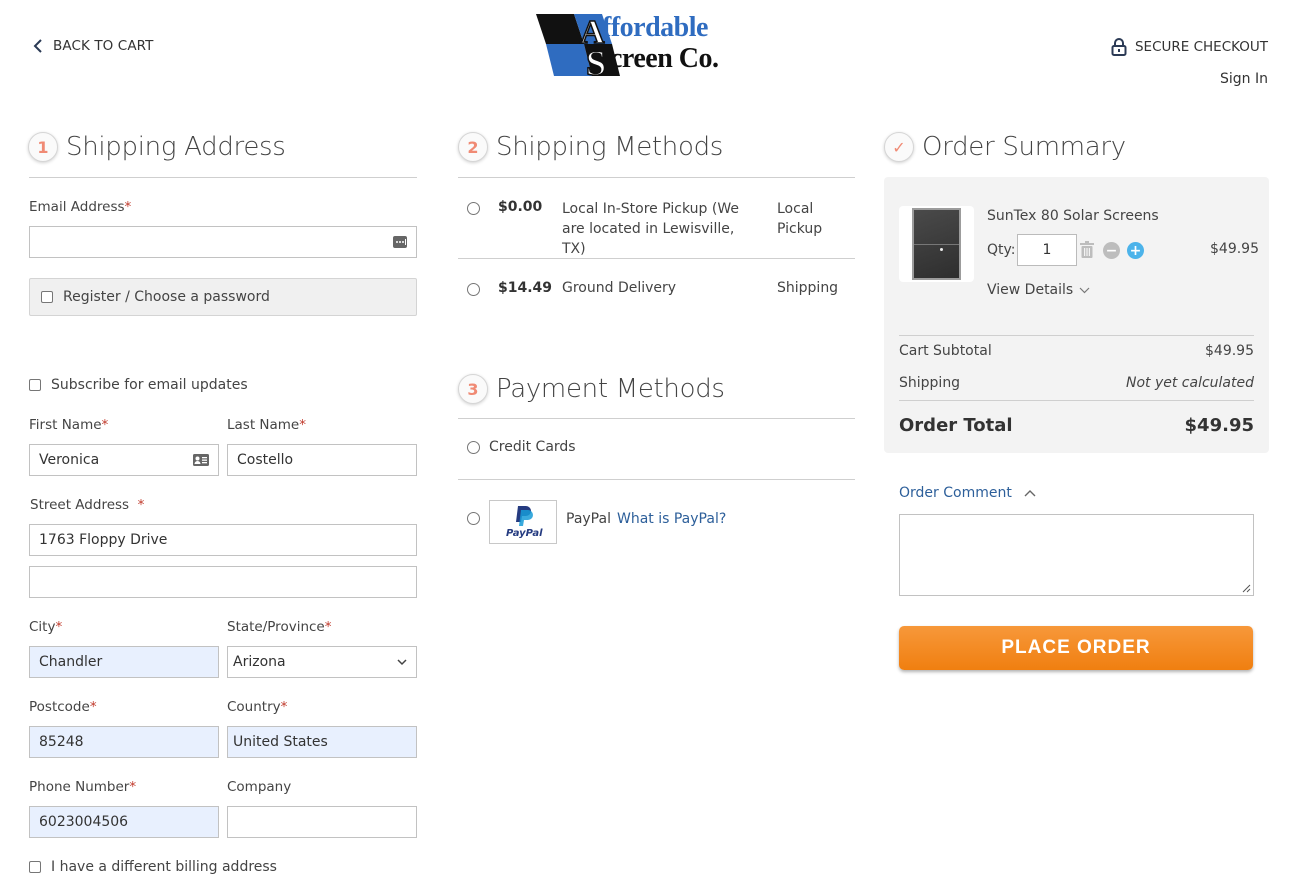 This screenshot has width=1290, height=893. Describe the element at coordinates (1030, 493) in the screenshot. I see `chevron-up-icon` at that location.